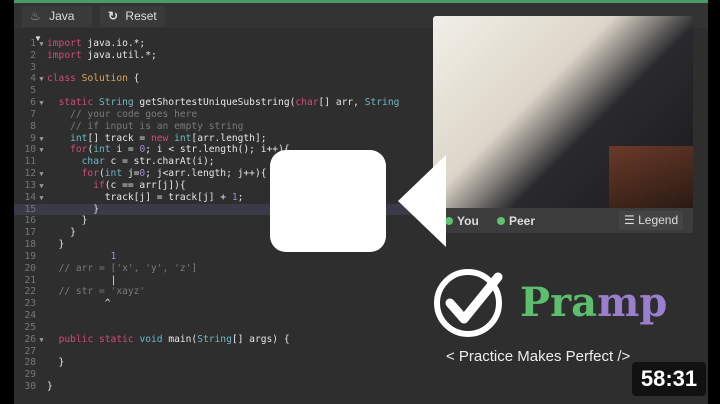 This screenshot has height=404, width=720. What do you see at coordinates (217, 150) in the screenshot?
I see `code-token: ; i < str.length(); i++){` at bounding box center [217, 150].